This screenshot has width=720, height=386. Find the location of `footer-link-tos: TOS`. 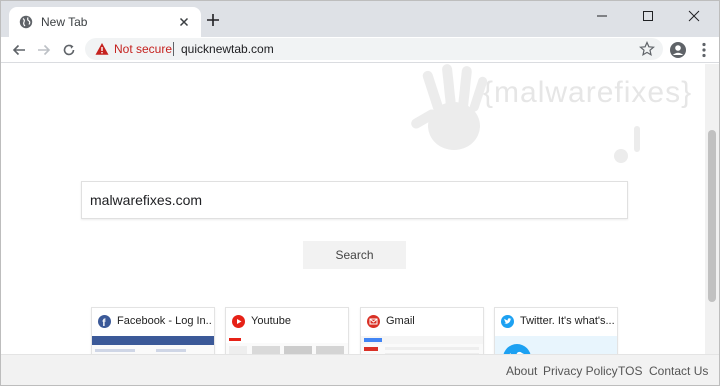

footer-link-tos: TOS is located at coordinates (630, 371).